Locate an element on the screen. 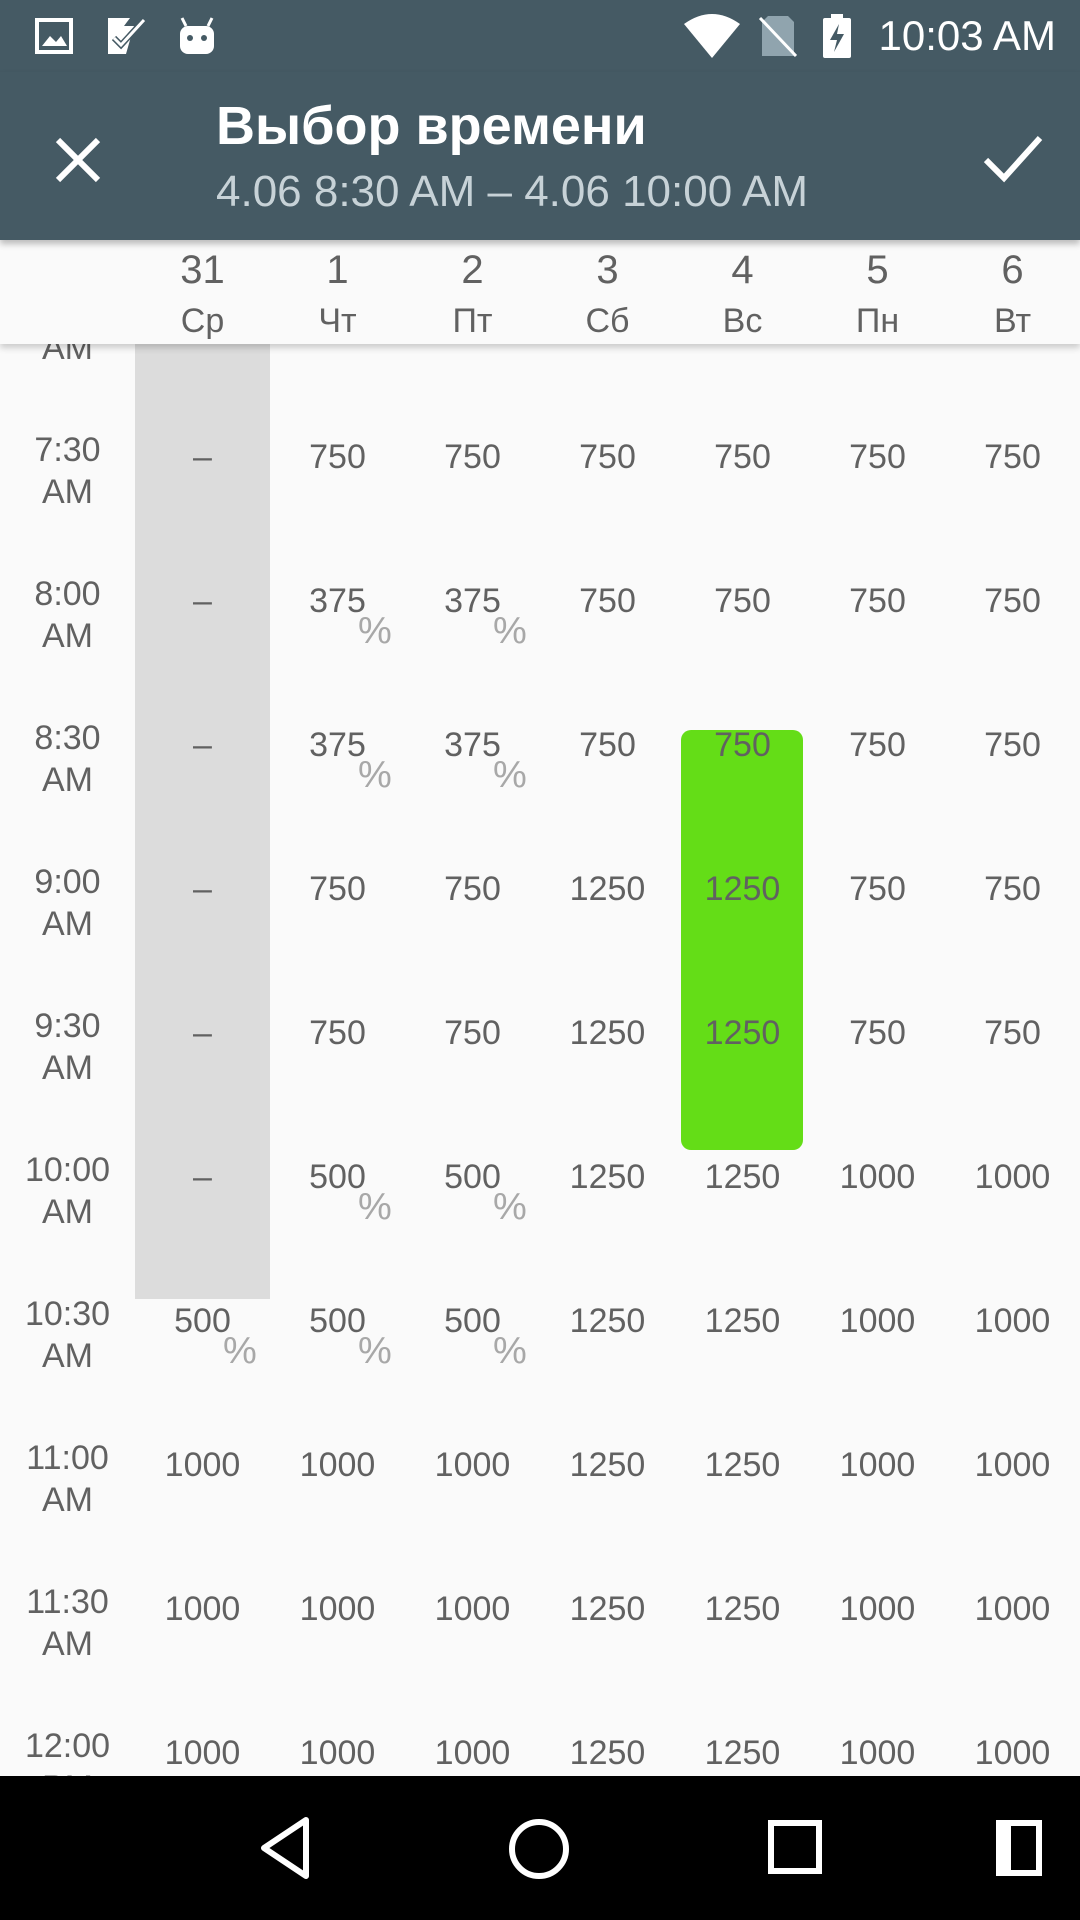  close-icon is located at coordinates (78, 160).